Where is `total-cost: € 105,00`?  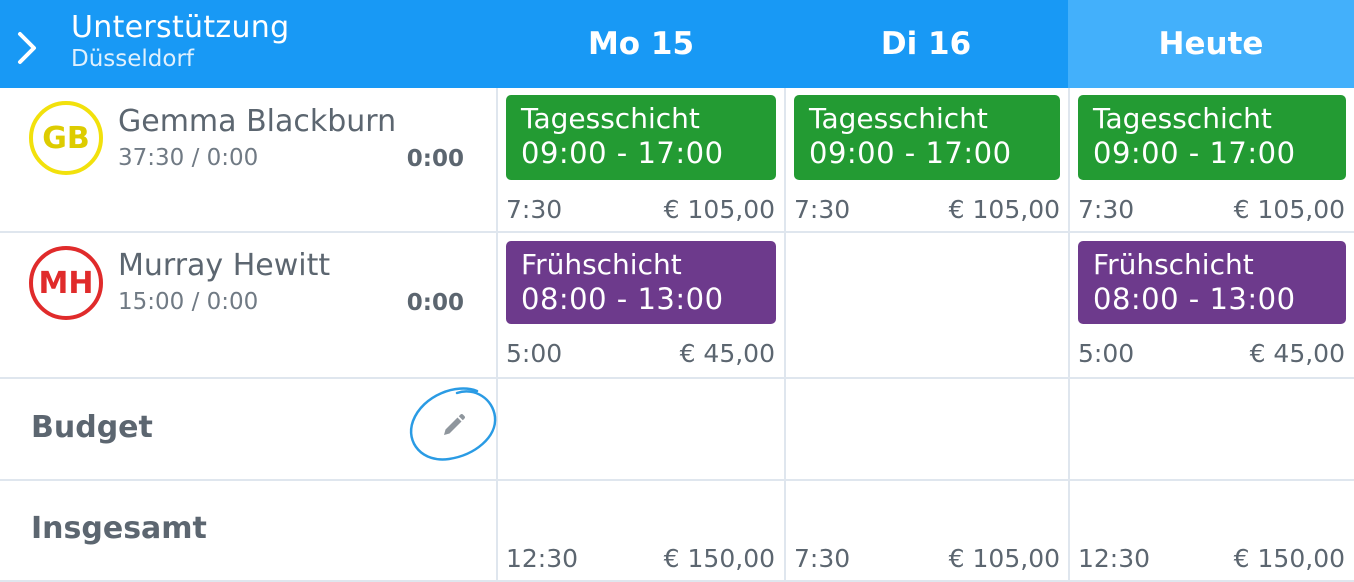
total-cost: € 105,00 is located at coordinates (1004, 558).